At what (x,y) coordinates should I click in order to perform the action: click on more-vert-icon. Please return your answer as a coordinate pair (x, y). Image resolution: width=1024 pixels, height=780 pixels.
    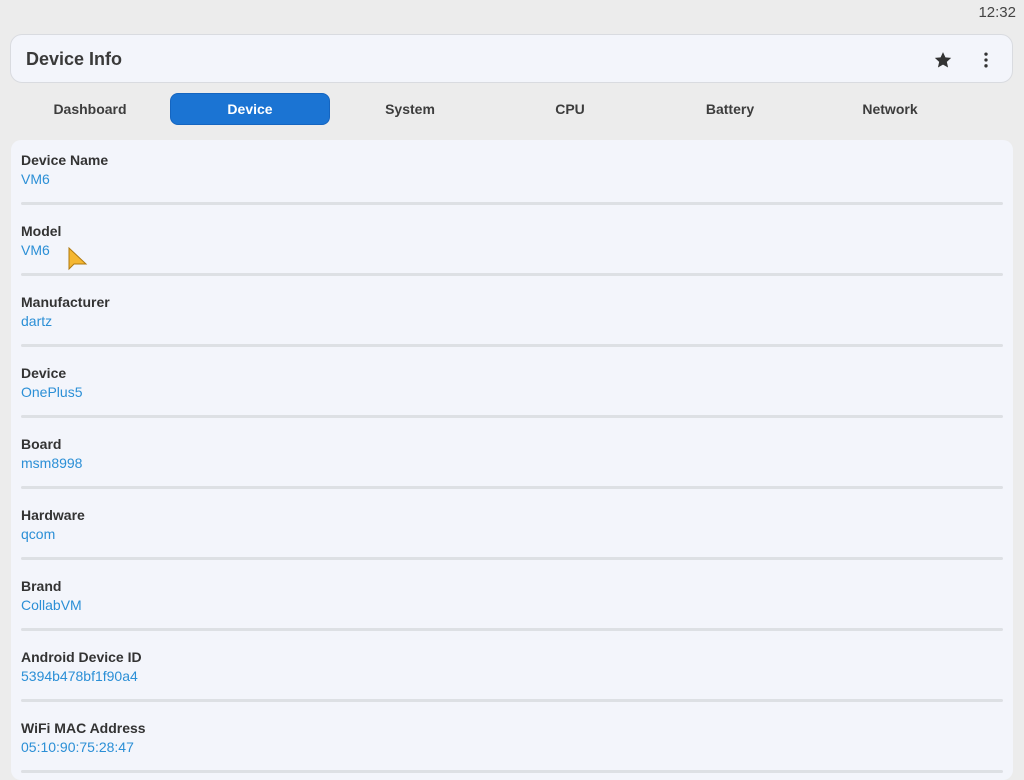
    Looking at the image, I should click on (986, 60).